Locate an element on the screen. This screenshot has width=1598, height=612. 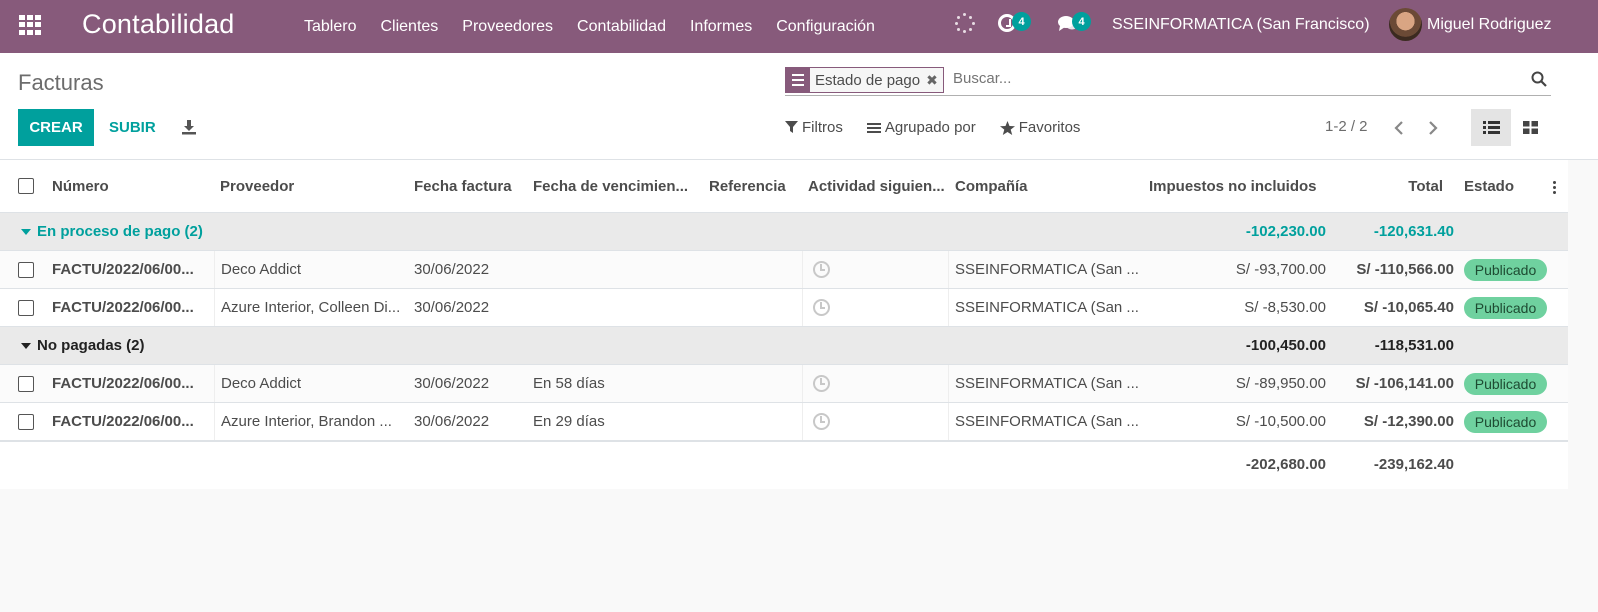
footer-total: -239,162.40 is located at coordinates (1413, 464).